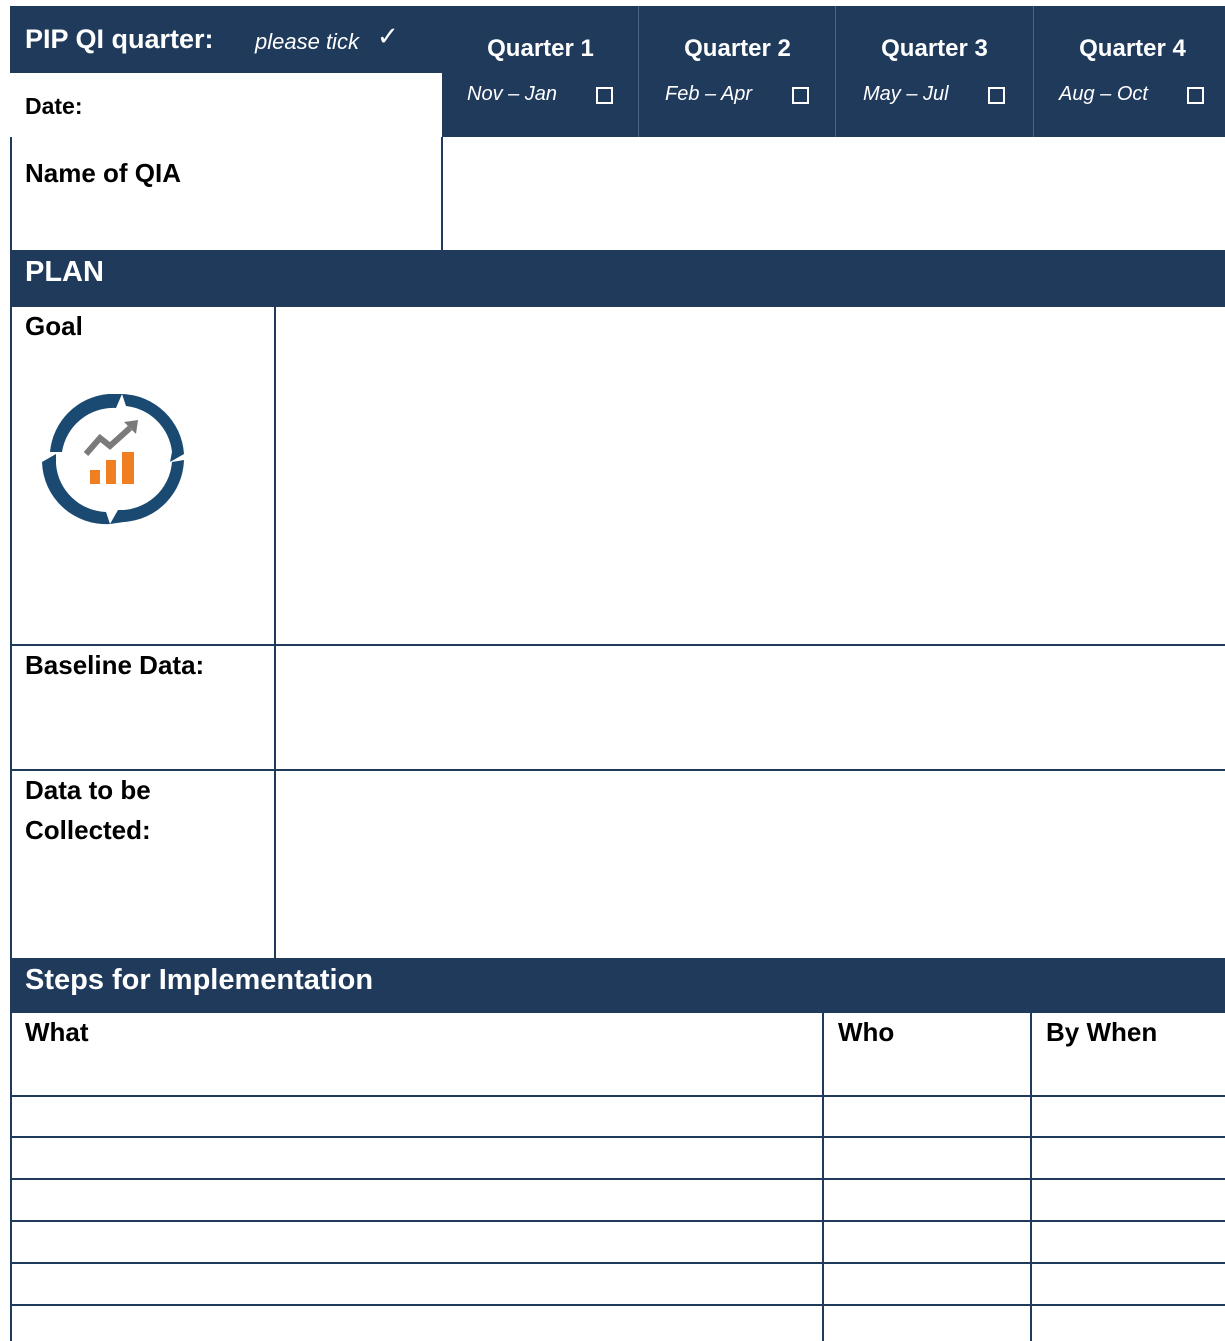 The image size is (1225, 1341). I want to click on please-tick-hint: please tick, so click(307, 41).